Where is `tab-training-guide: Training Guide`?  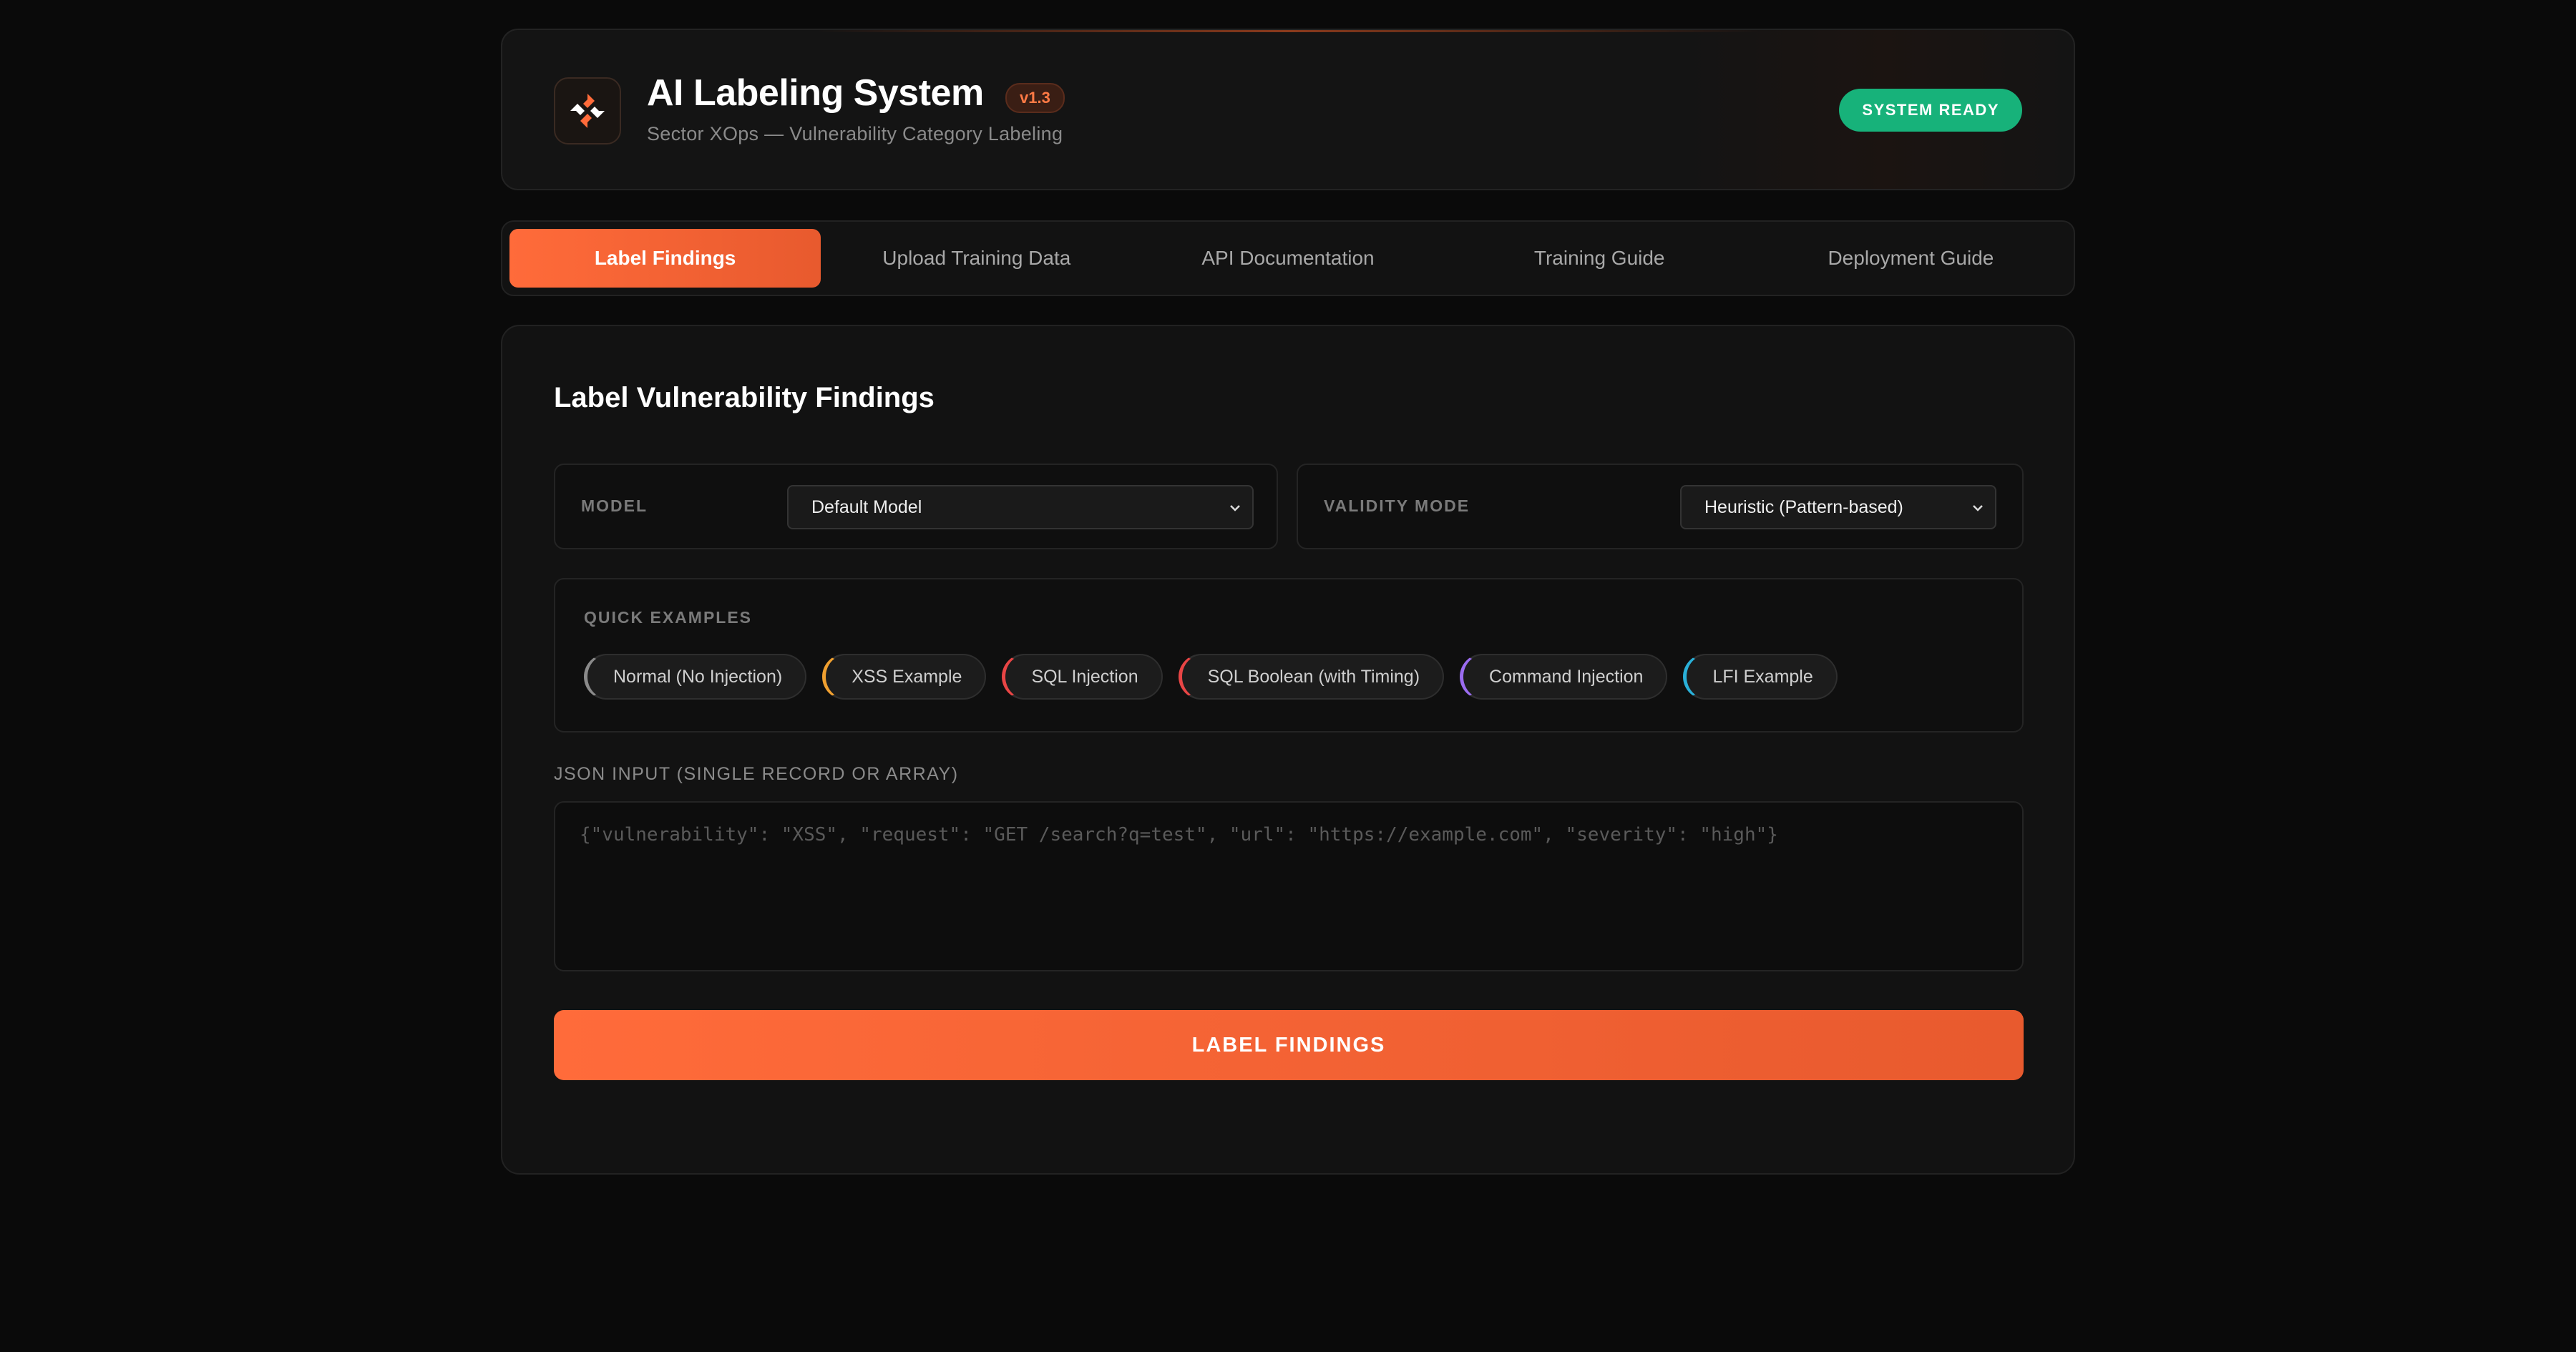
tab-training-guide: Training Guide is located at coordinates (1599, 259).